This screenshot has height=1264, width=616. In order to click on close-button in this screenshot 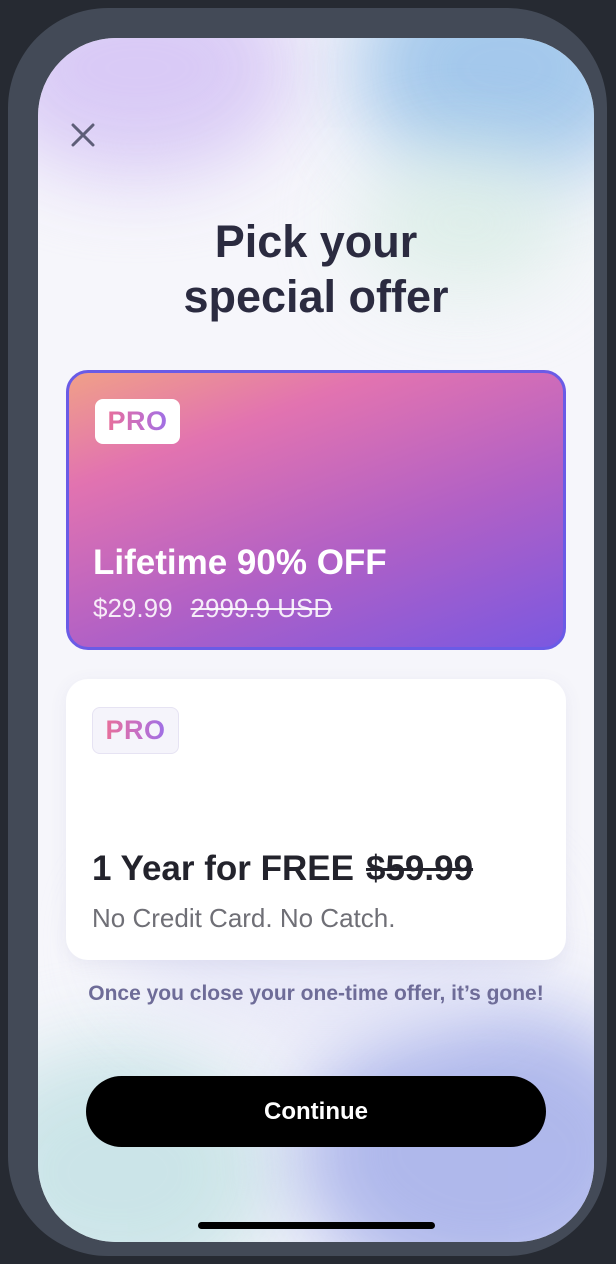, I will do `click(83, 135)`.